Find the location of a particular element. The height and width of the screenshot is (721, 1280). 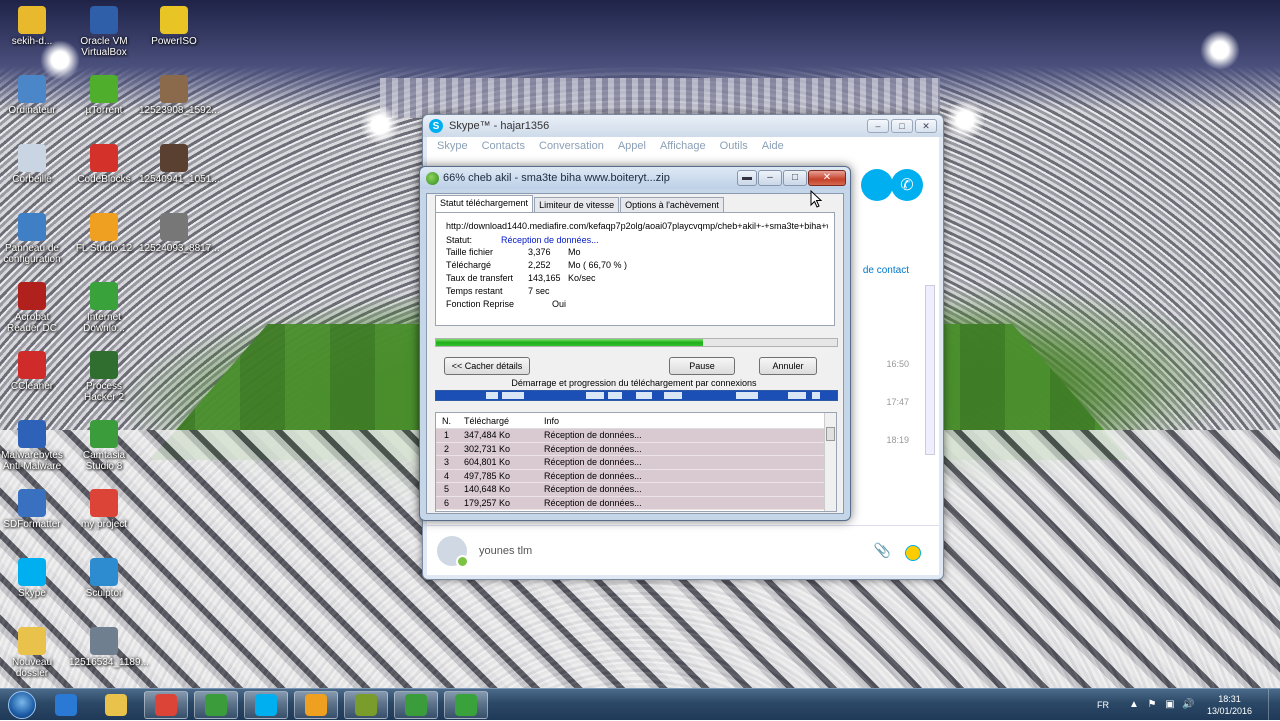

desktop-icon-label: PowerISO is located at coordinates (174, 41).